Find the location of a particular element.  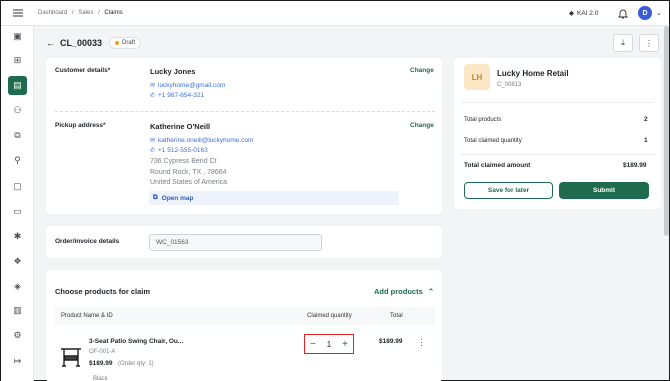

product-price: $189.99 is located at coordinates (101, 363).